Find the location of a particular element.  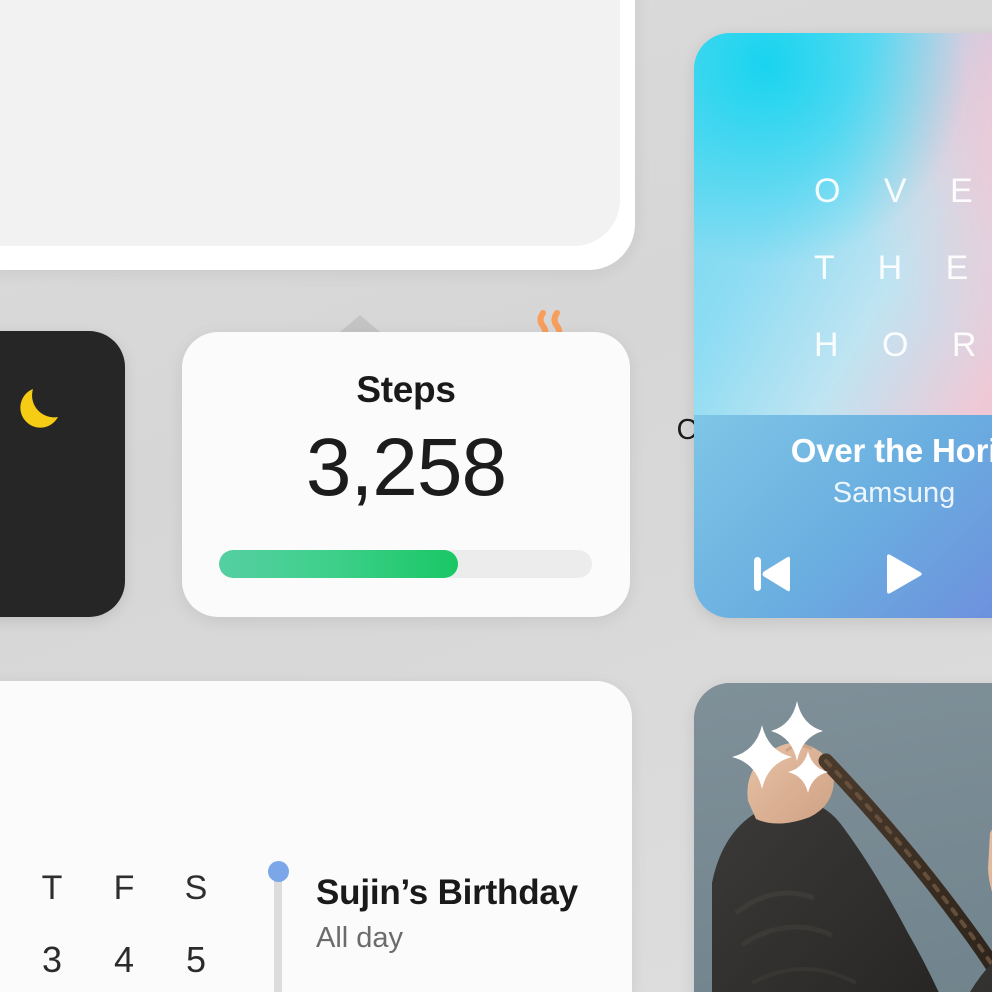

play-icon is located at coordinates (901, 574).